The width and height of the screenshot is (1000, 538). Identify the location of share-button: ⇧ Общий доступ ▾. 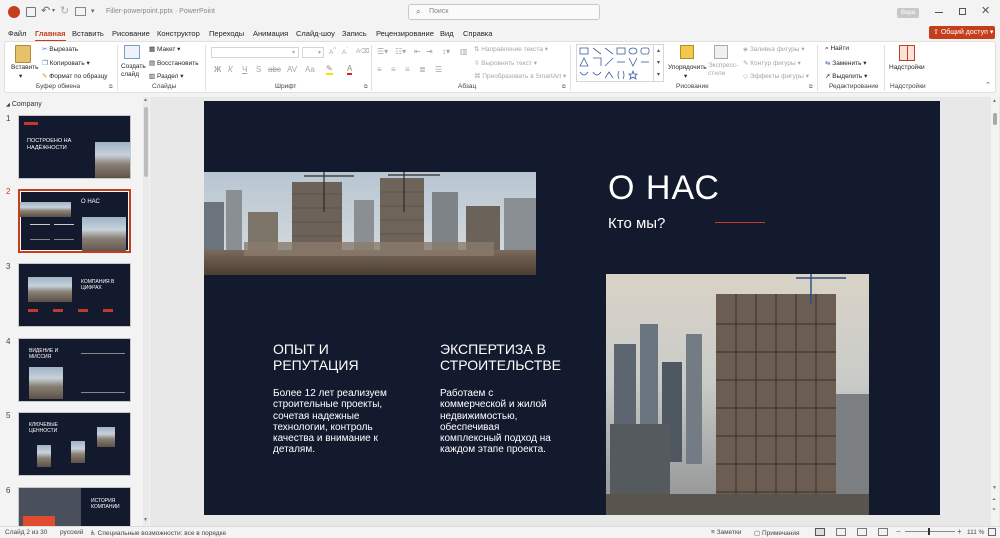
(962, 32).